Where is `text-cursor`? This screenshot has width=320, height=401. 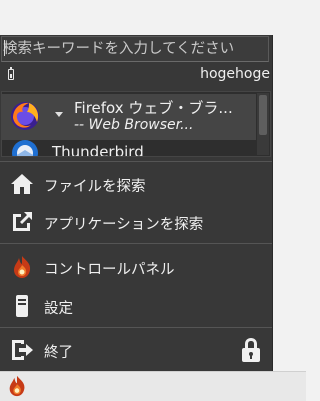
text-cursor is located at coordinates (4, 48).